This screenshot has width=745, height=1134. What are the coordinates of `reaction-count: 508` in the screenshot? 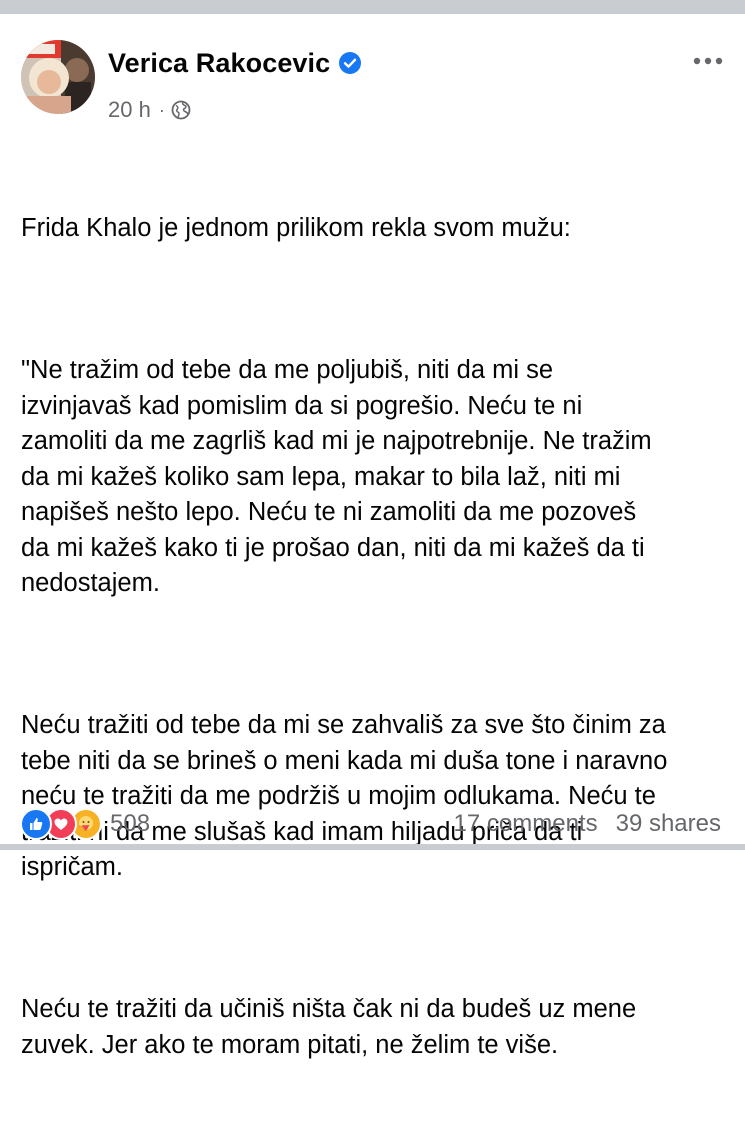 It's located at (130, 823).